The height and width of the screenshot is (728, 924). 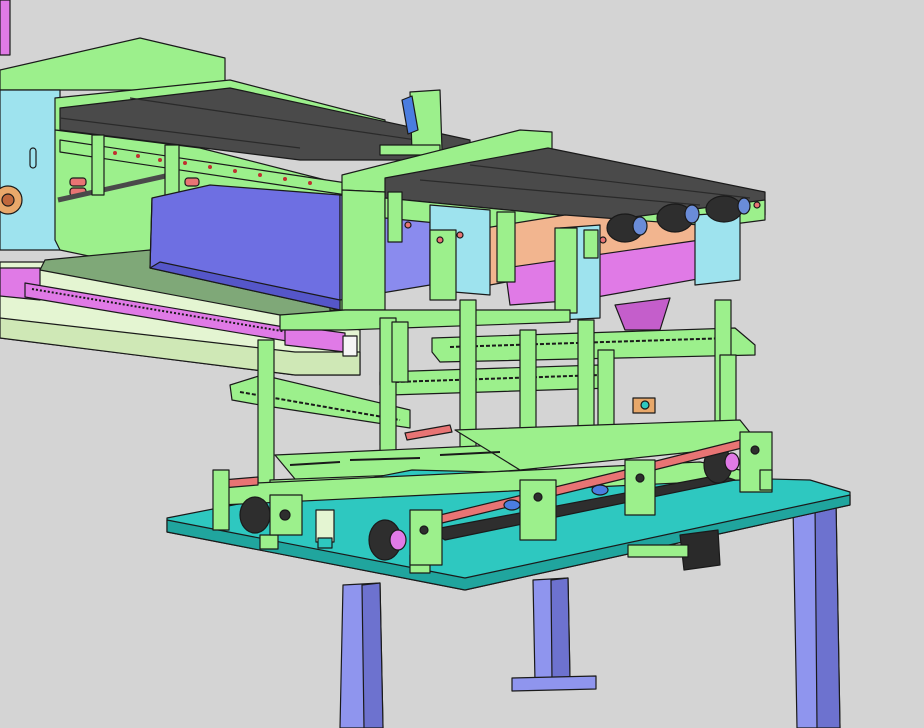 What do you see at coordinates (554, 683) in the screenshot?
I see `leg-foot` at bounding box center [554, 683].